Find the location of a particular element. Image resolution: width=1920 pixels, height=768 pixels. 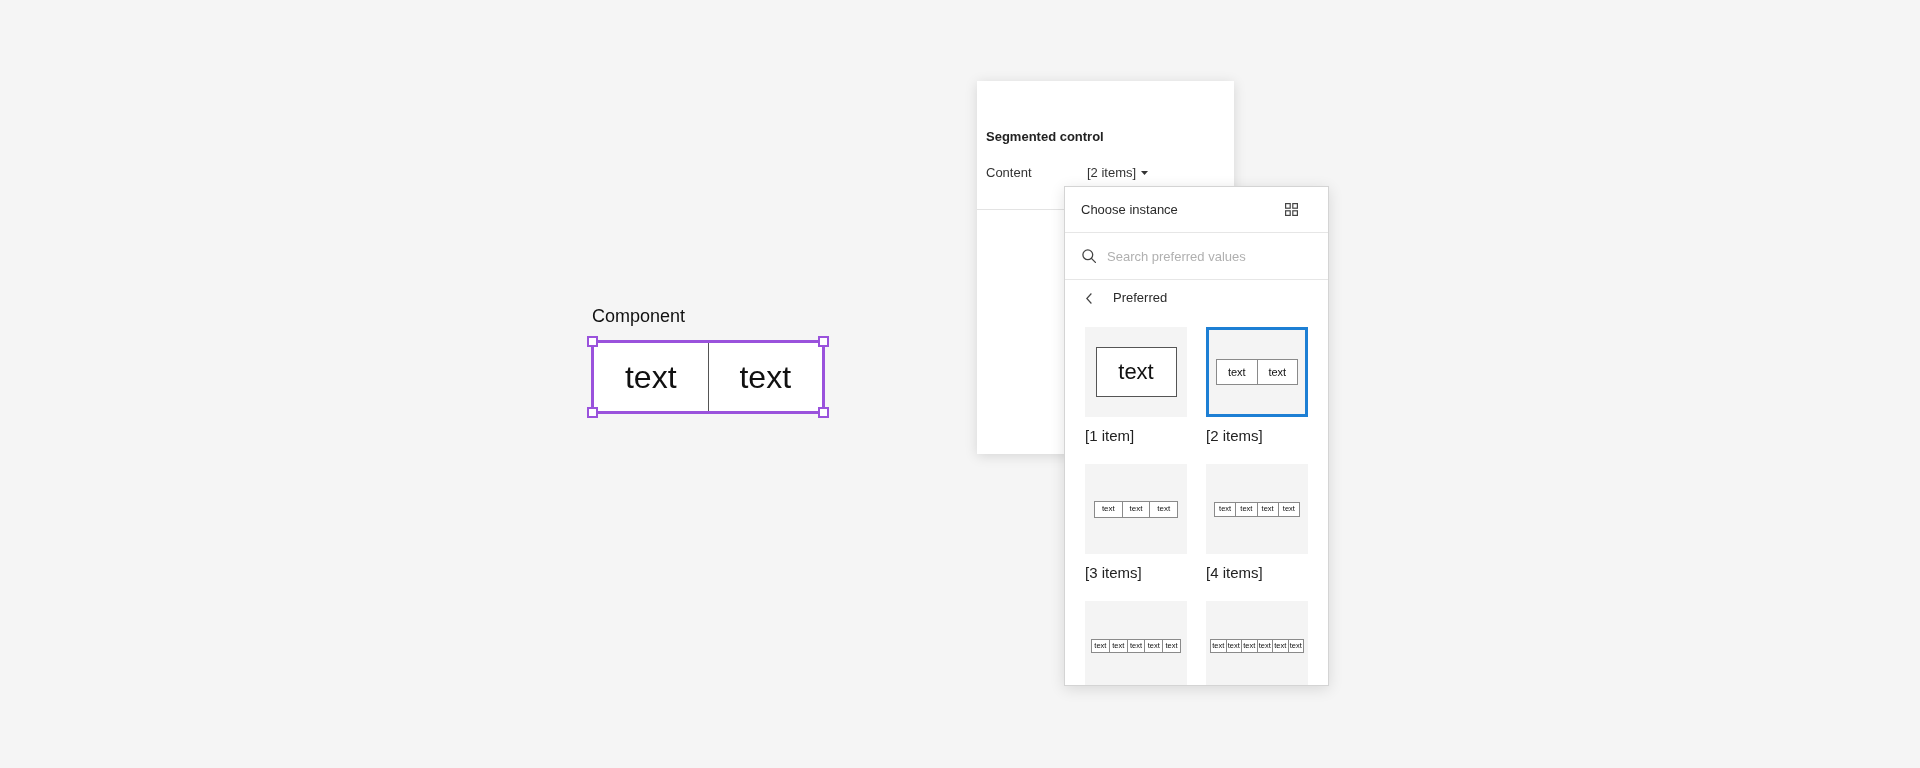

property-label: Content is located at coordinates (1009, 173).